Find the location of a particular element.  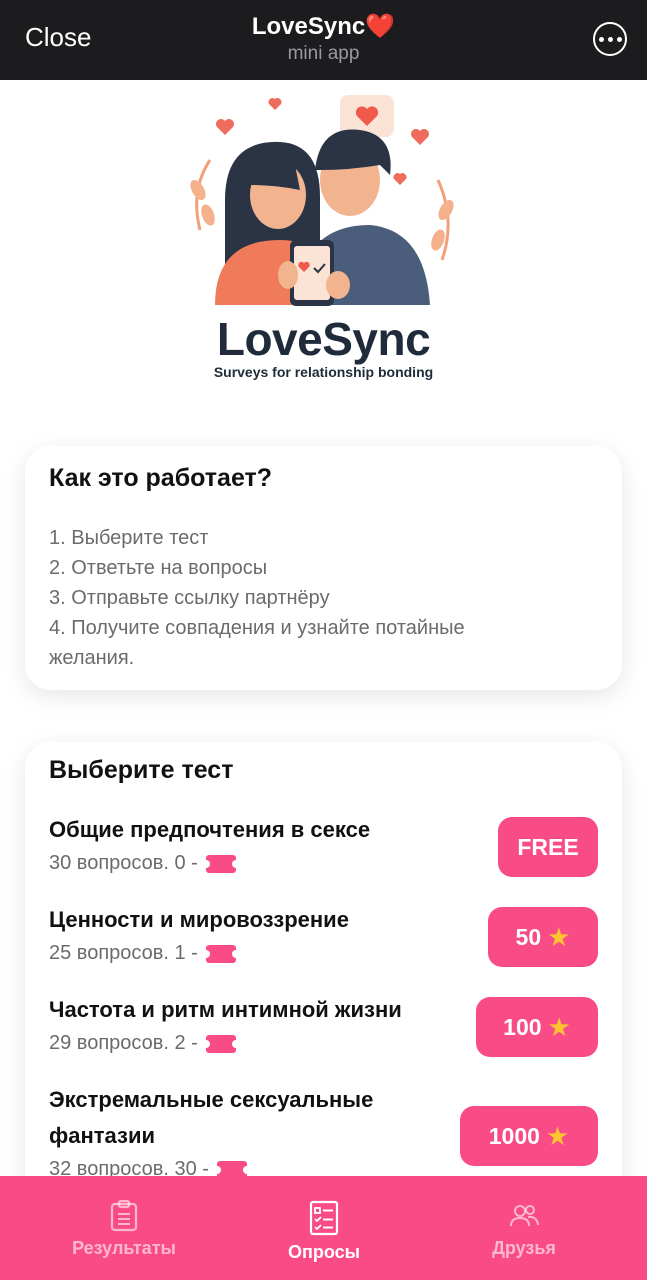

tab-surveys: Опросы is located at coordinates (324, 1231).